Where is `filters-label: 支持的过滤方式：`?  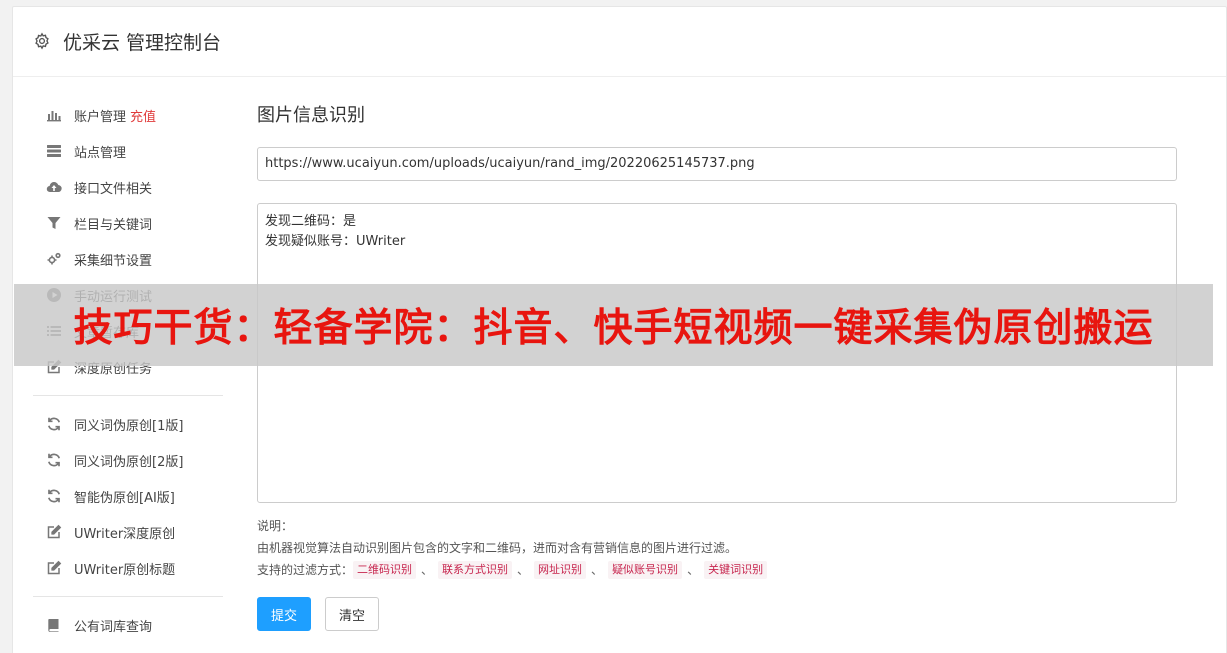
filters-label: 支持的过滤方式： is located at coordinates (305, 570).